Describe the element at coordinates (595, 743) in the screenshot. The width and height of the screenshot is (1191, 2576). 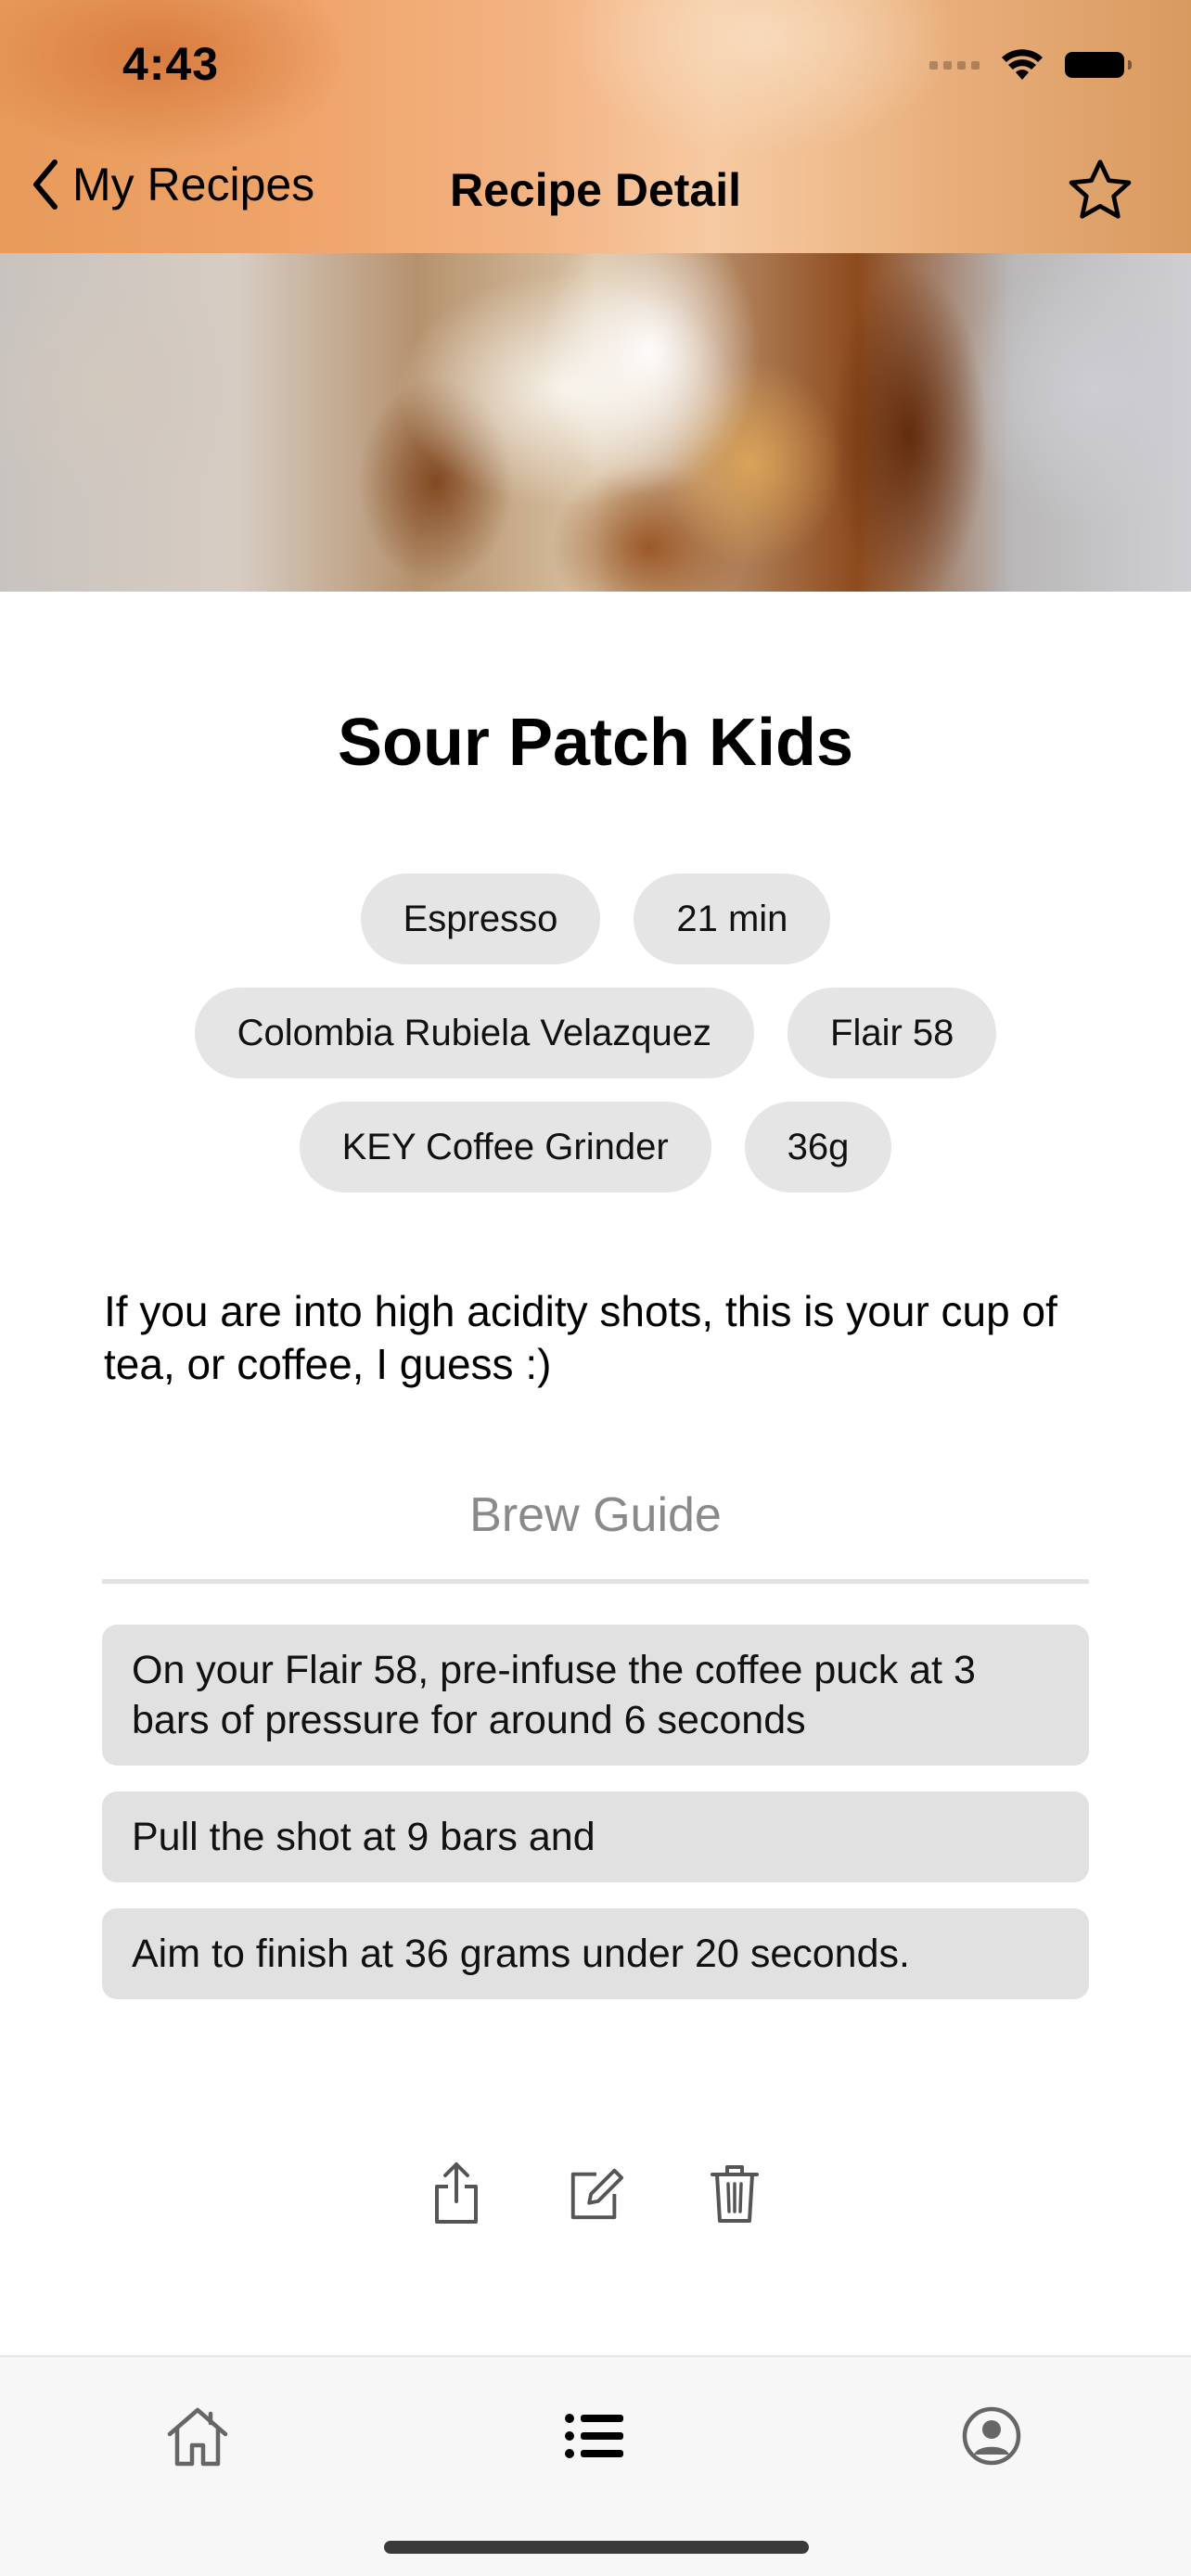
I see `recipe-title: Sour Patch Kids` at that location.